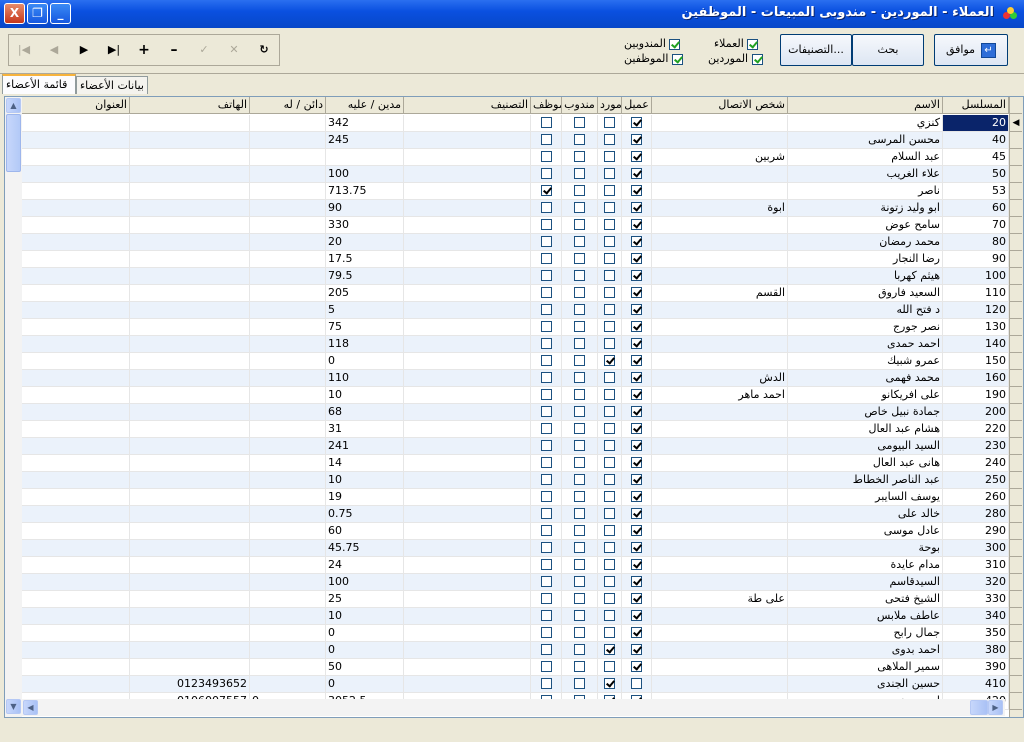  I want to click on table-row: 24 مدام عايدة 310, so click(507, 565).